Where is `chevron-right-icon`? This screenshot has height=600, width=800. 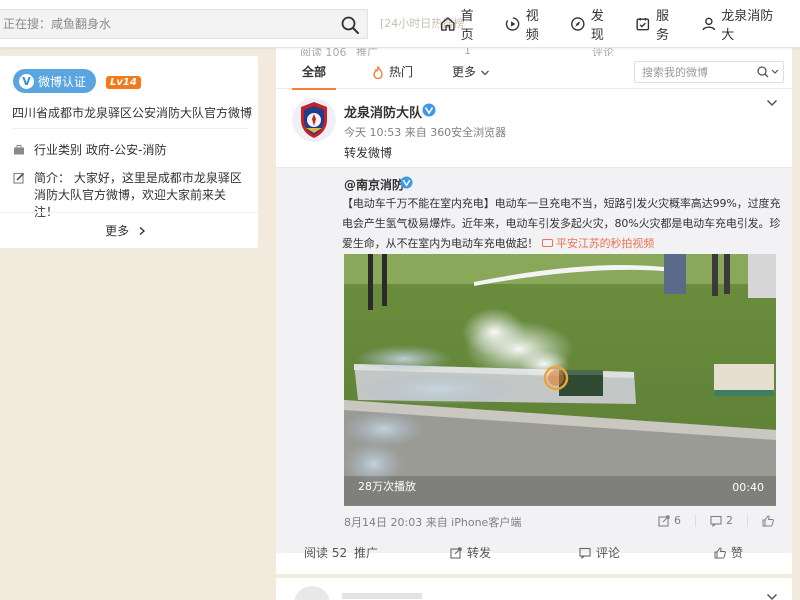
chevron-right-icon is located at coordinates (142, 231).